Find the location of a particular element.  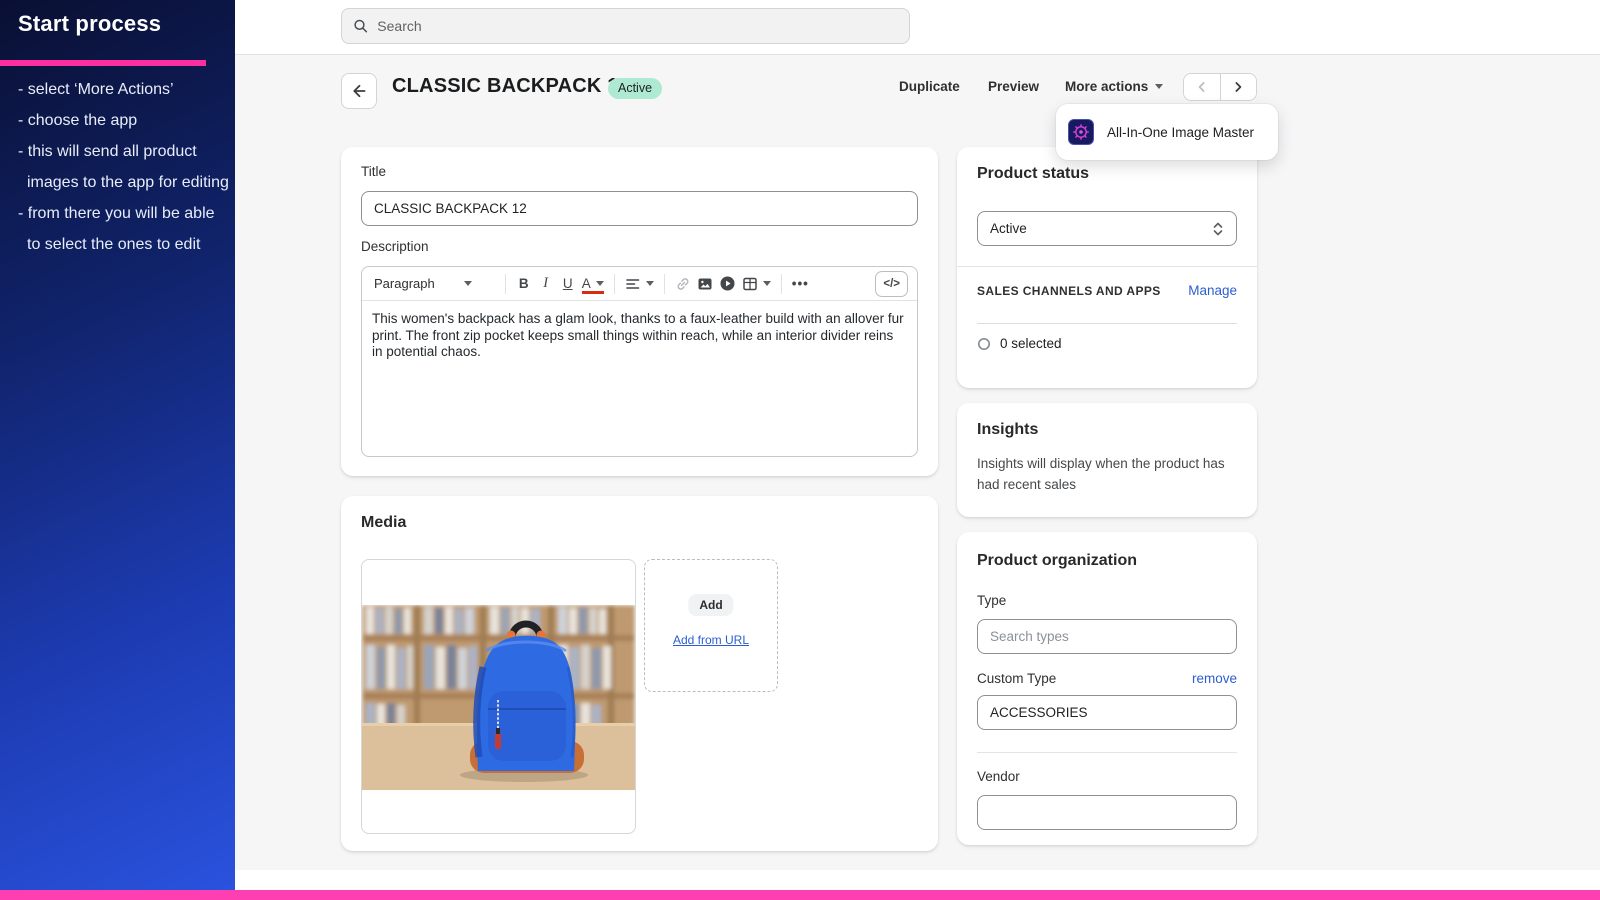

editor-toolbar: Paragraph B I U A ••• </> is located at coordinates (639, 284).